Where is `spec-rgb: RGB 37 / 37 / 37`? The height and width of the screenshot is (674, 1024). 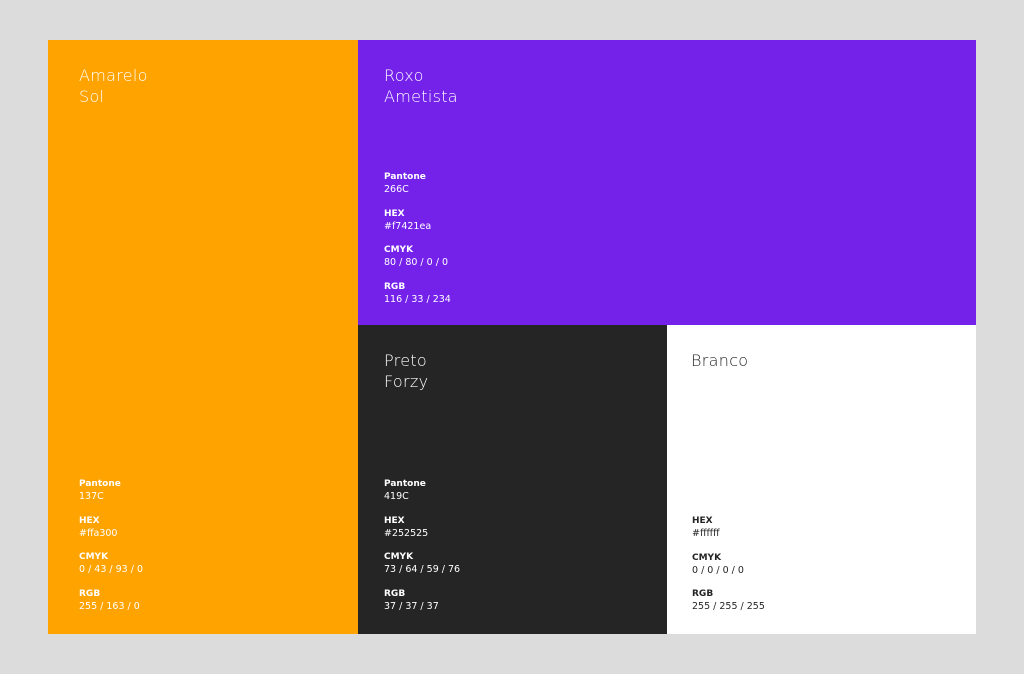
spec-rgb: RGB 37 / 37 / 37 is located at coordinates (422, 606).